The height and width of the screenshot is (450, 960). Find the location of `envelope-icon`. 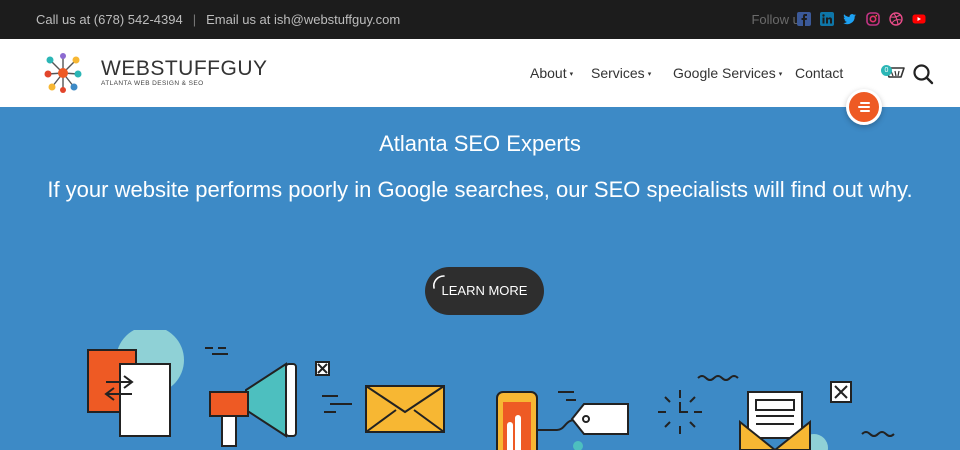

envelope-icon is located at coordinates (383, 409).